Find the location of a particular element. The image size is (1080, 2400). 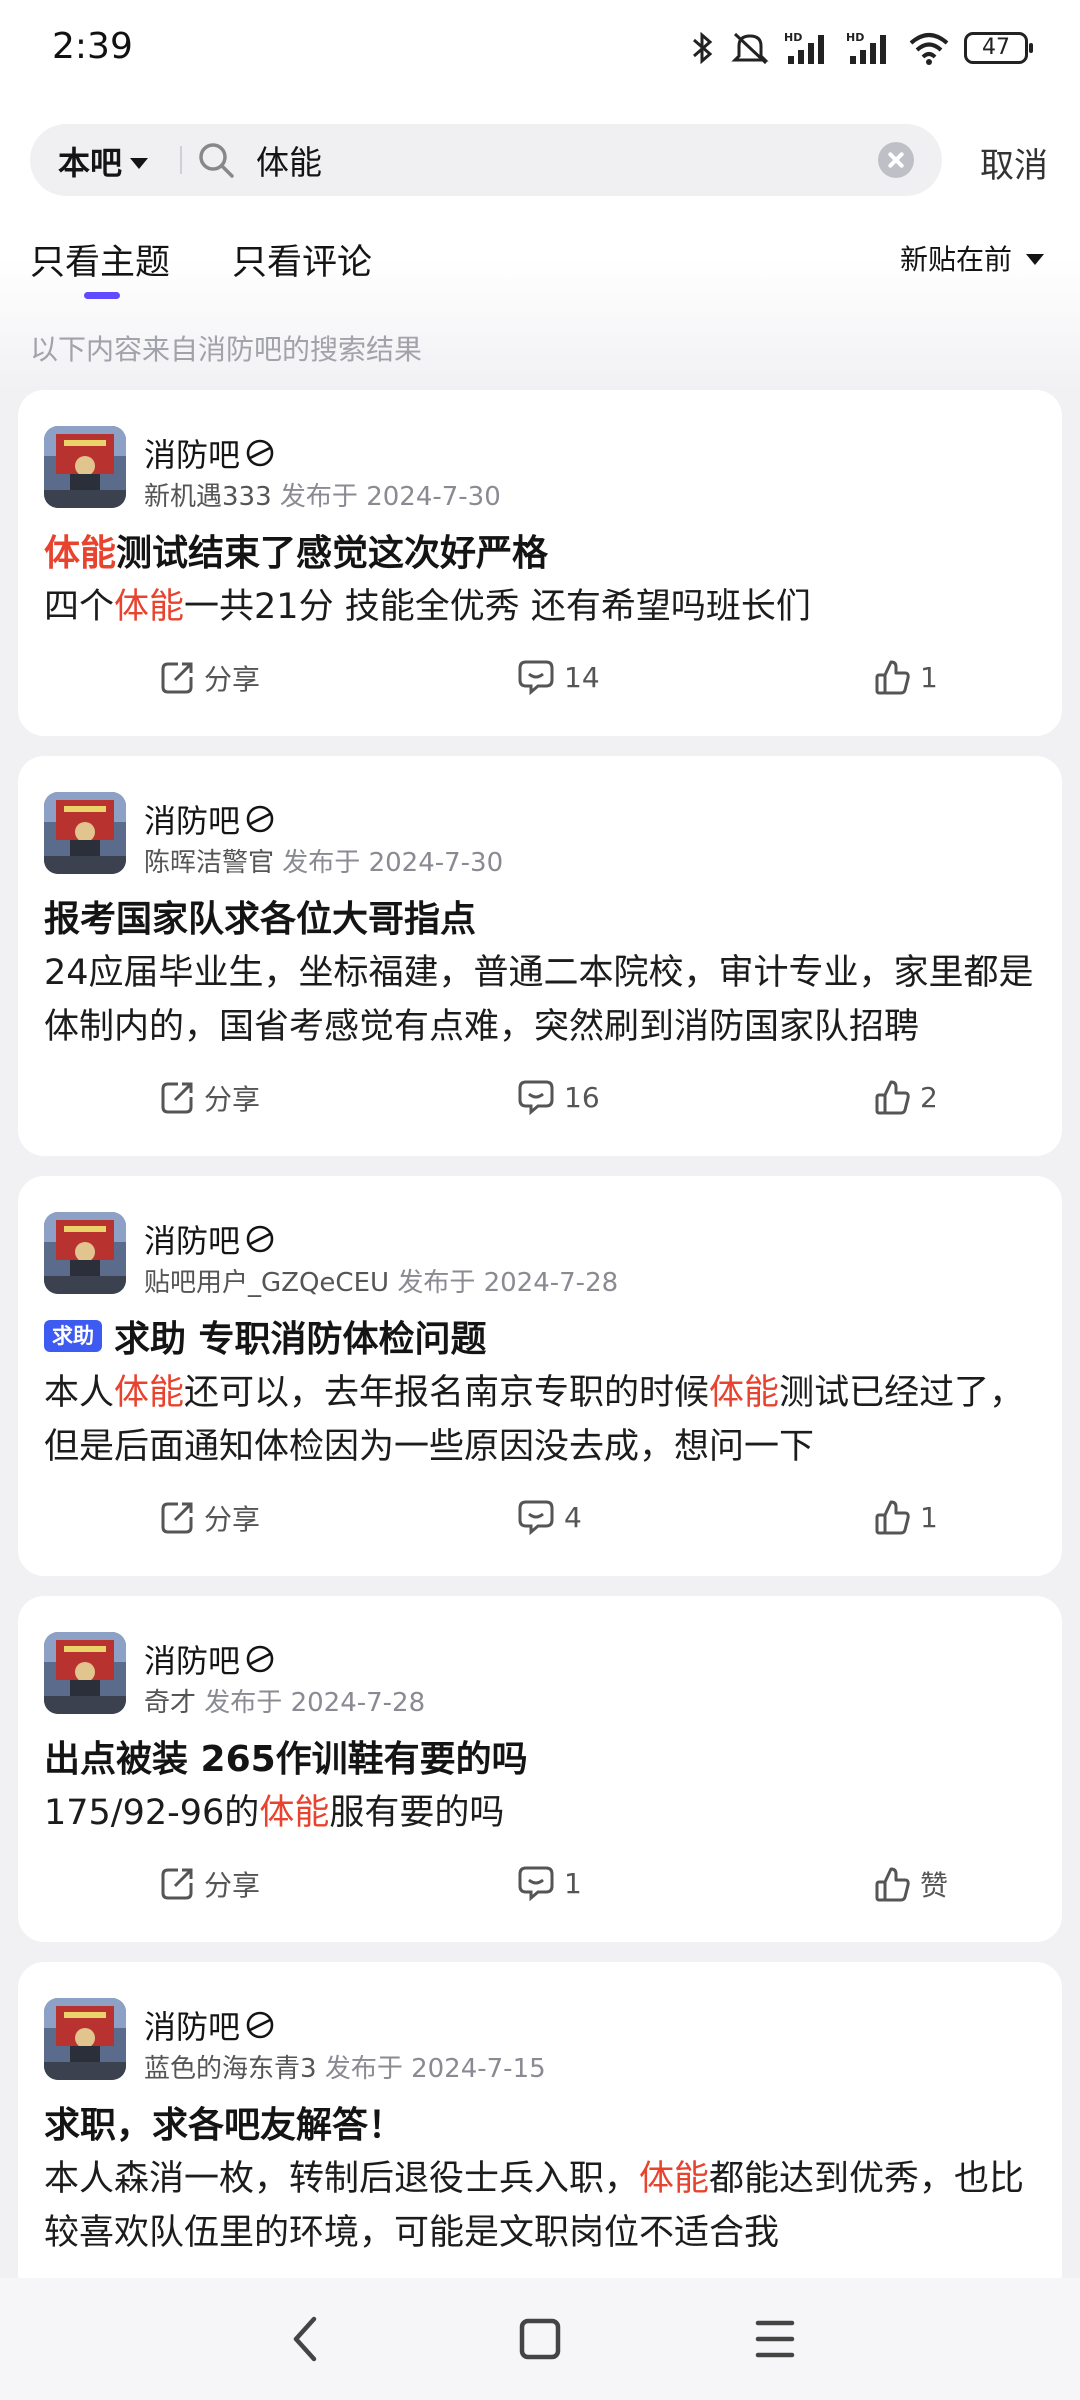

post-date: 2024-7-30 is located at coordinates (436, 863).